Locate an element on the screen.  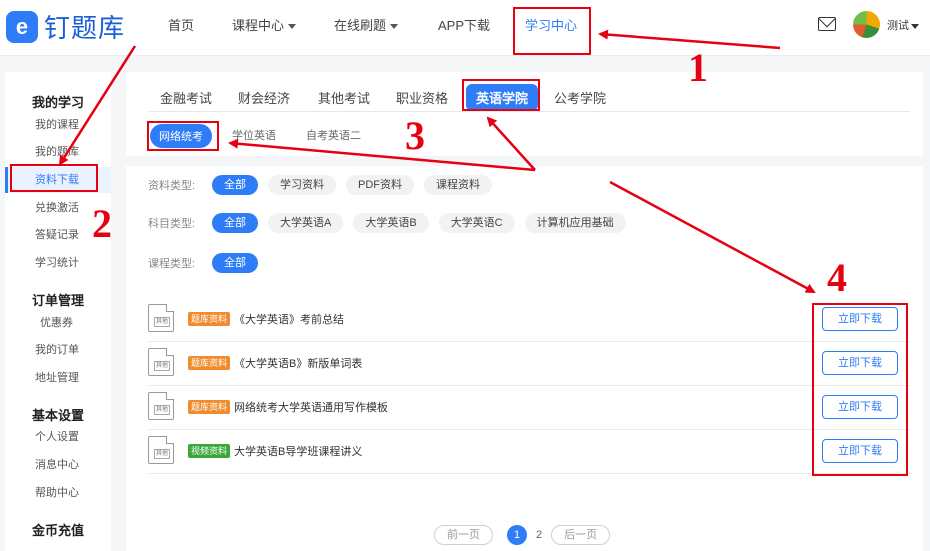
filter-label: 资料类型: is located at coordinates (172, 186).